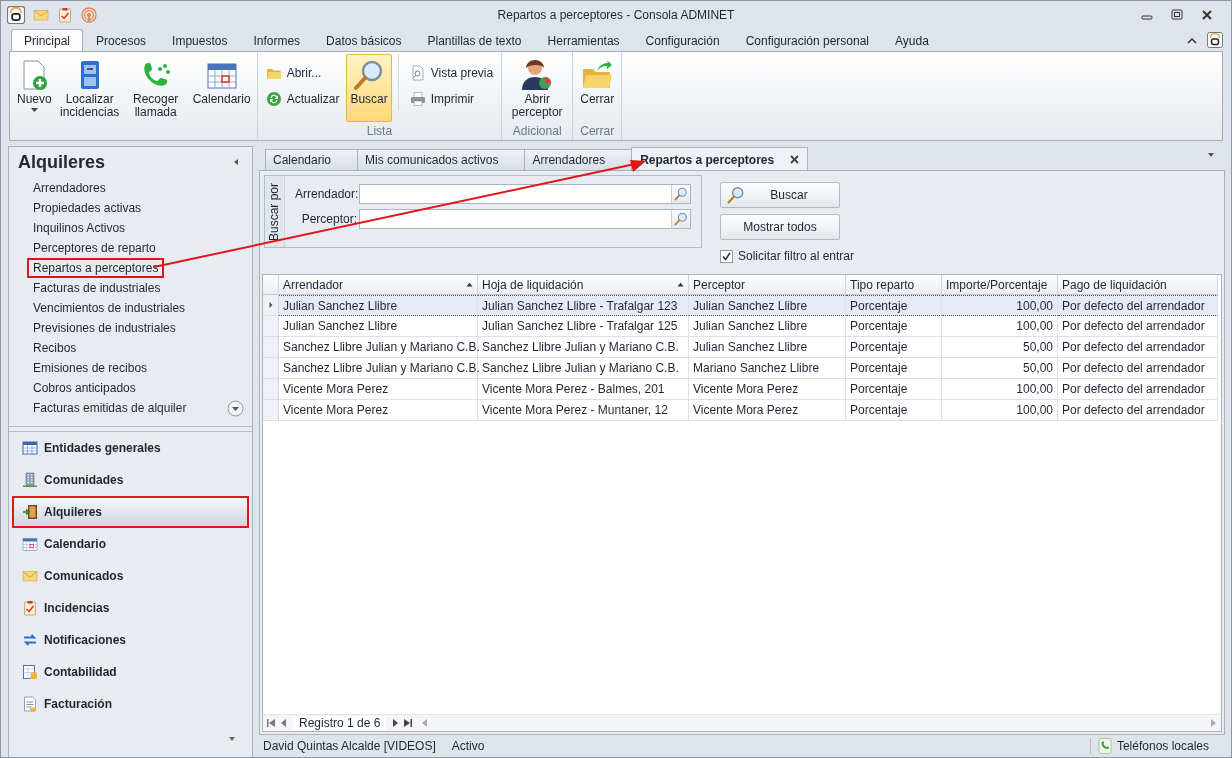 The width and height of the screenshot is (1232, 758). Describe the element at coordinates (96, 268) in the screenshot. I see `sidebar-item: Repartos a perceptores` at that location.